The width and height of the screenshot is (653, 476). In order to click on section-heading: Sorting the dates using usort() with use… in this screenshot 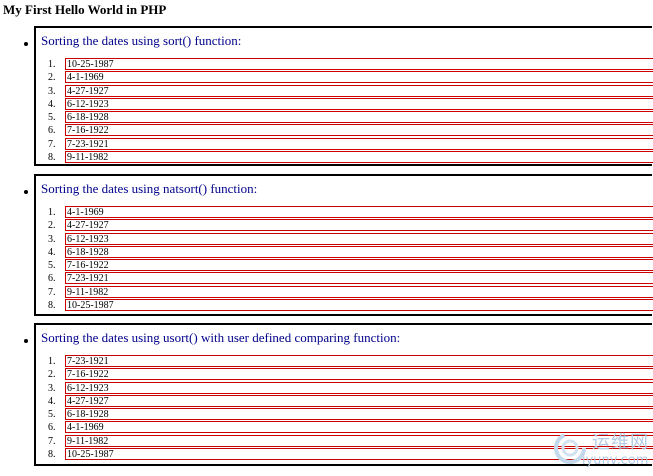, I will do `click(221, 337)`.